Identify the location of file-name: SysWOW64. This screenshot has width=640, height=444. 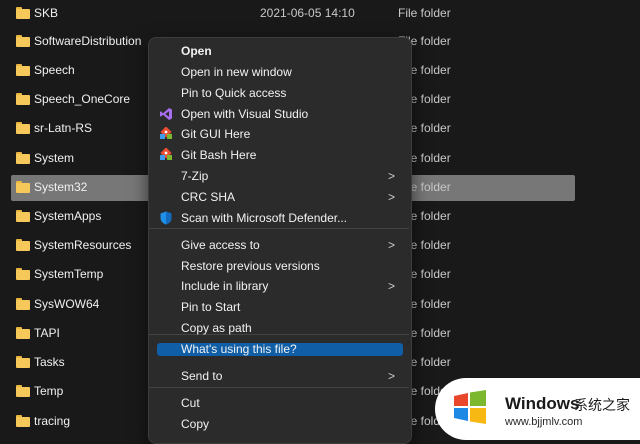
(67, 304).